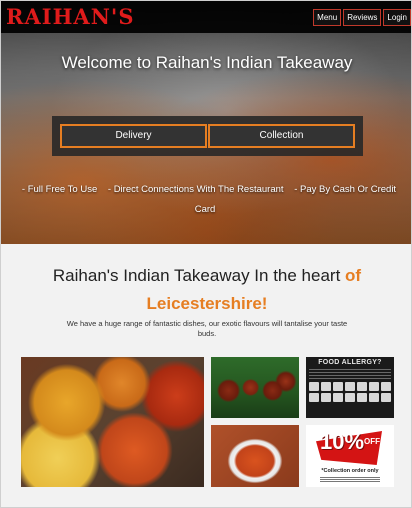 This screenshot has width=412, height=508. What do you see at coordinates (342, 441) in the screenshot?
I see `discount-value: 10%` at bounding box center [342, 441].